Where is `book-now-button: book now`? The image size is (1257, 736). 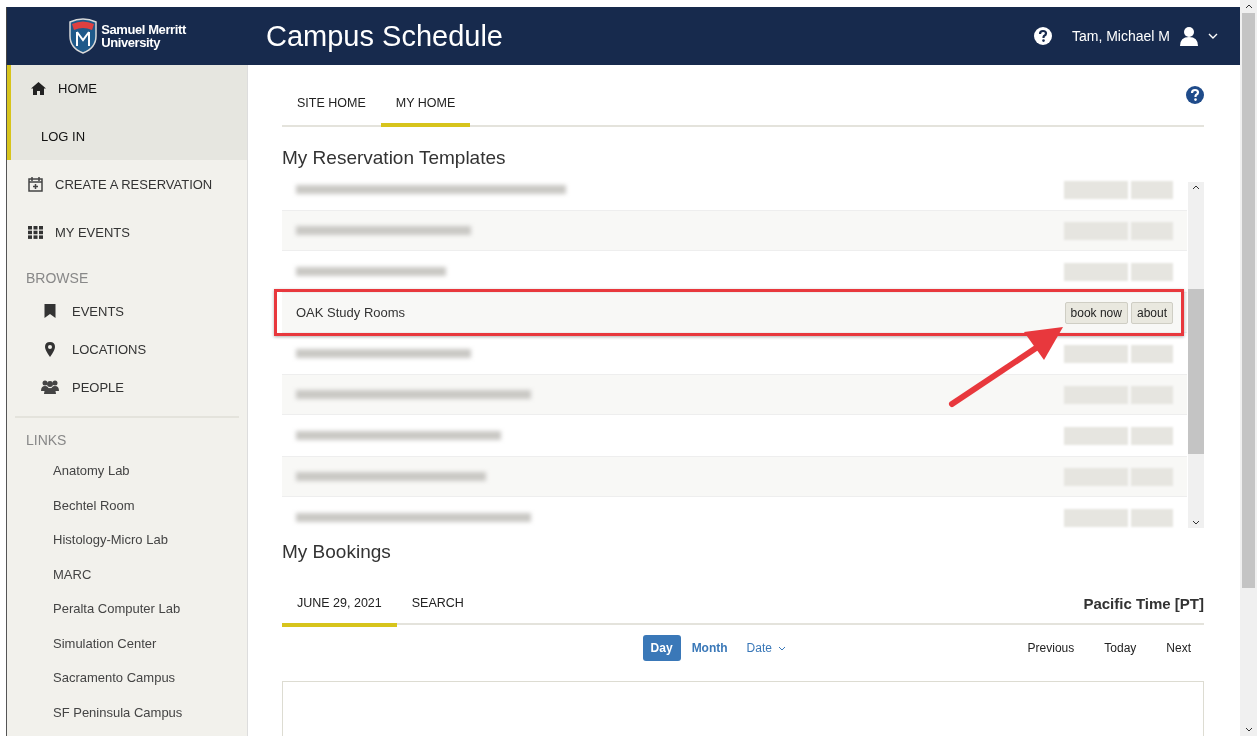 book-now-button: book now is located at coordinates (1096, 312).